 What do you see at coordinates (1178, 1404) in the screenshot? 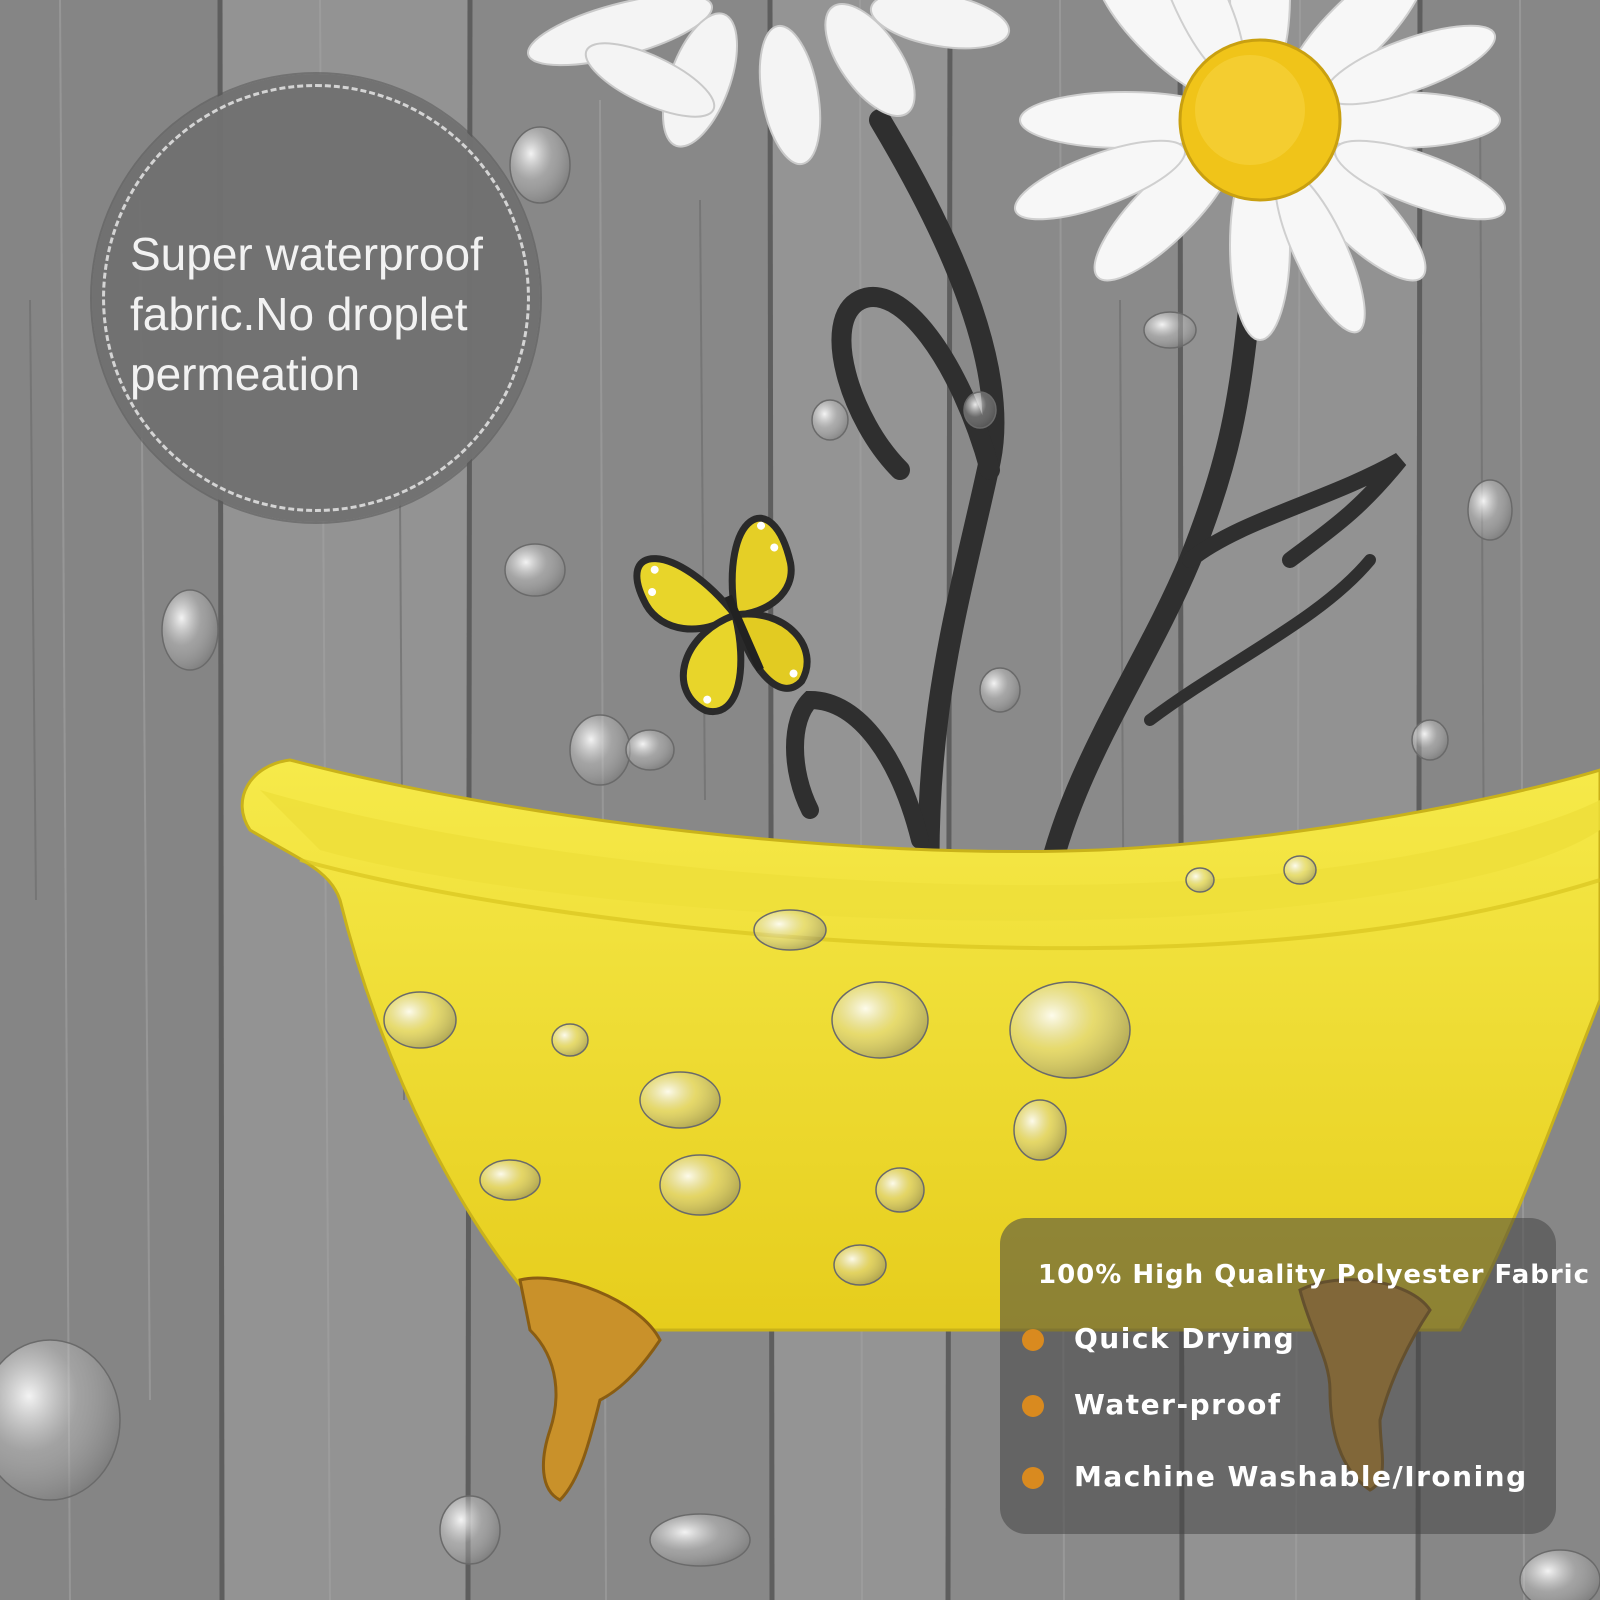
I see `feature-label: Water-proof` at bounding box center [1178, 1404].